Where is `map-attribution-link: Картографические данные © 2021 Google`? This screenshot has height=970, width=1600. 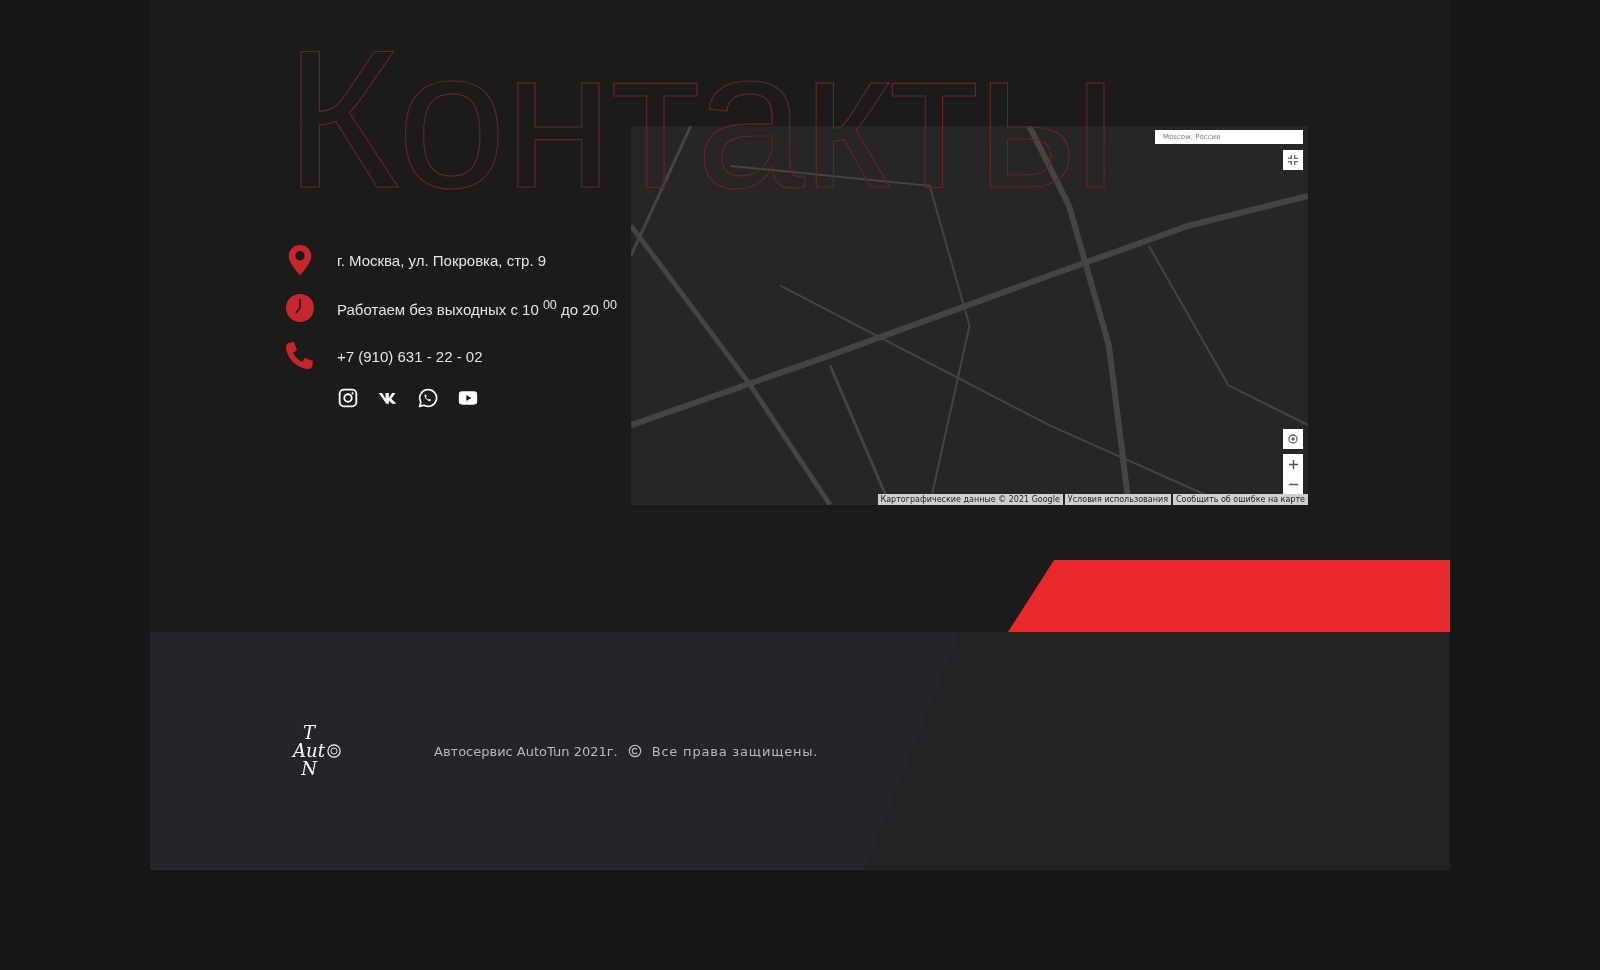
map-attribution-link: Картографические данные © 2021 Google is located at coordinates (970, 499).